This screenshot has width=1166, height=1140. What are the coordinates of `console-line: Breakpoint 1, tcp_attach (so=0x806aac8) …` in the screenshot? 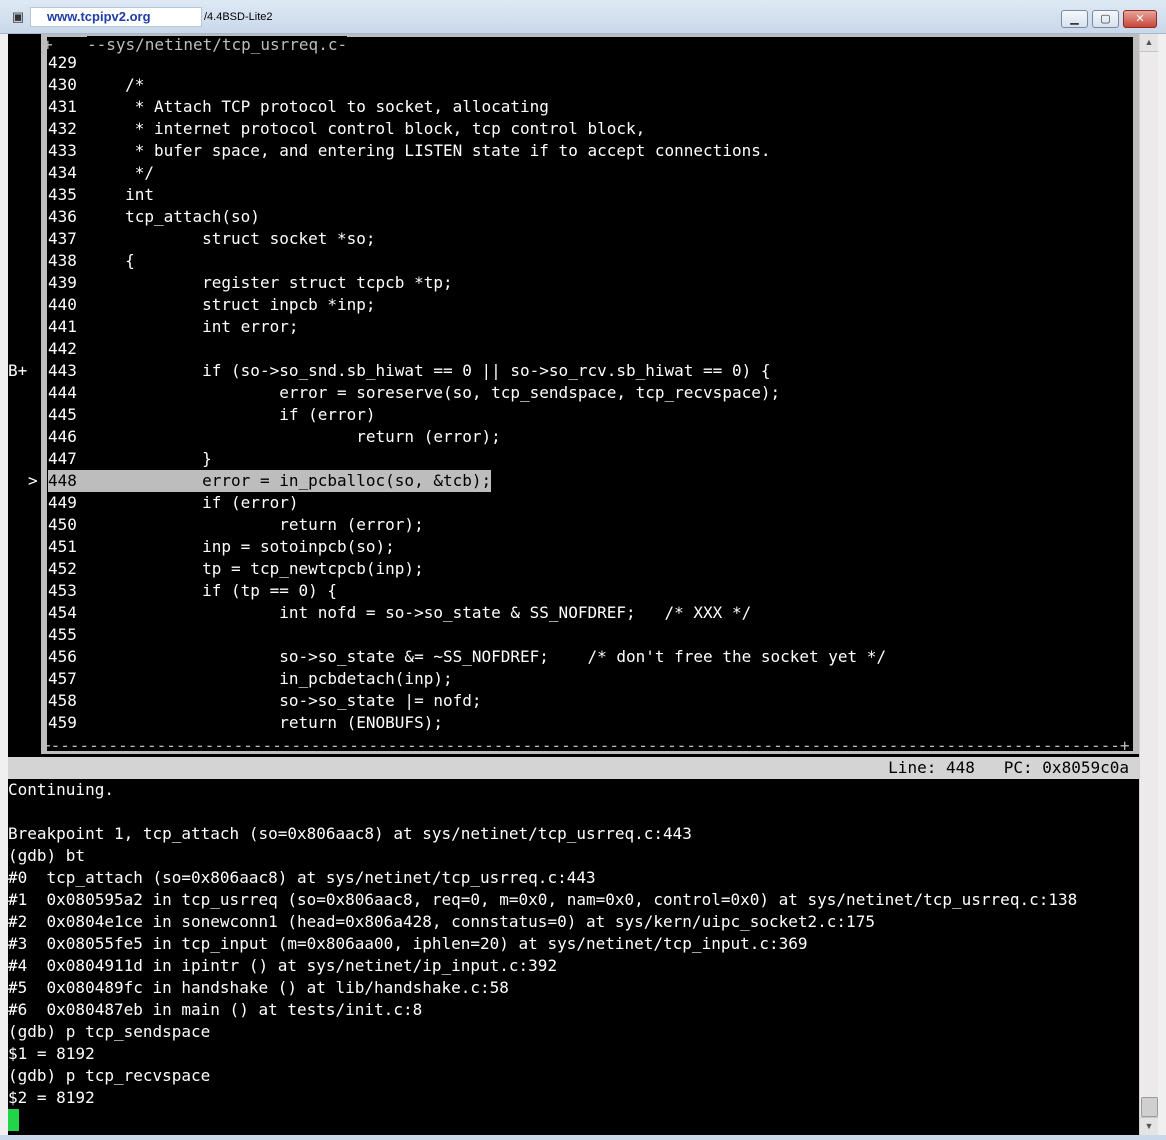 It's located at (350, 833).